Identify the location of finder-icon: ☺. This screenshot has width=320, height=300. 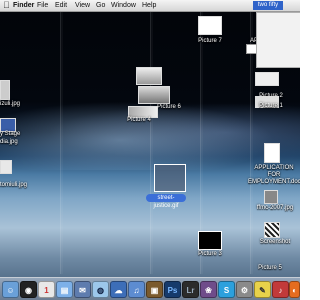
(10, 289).